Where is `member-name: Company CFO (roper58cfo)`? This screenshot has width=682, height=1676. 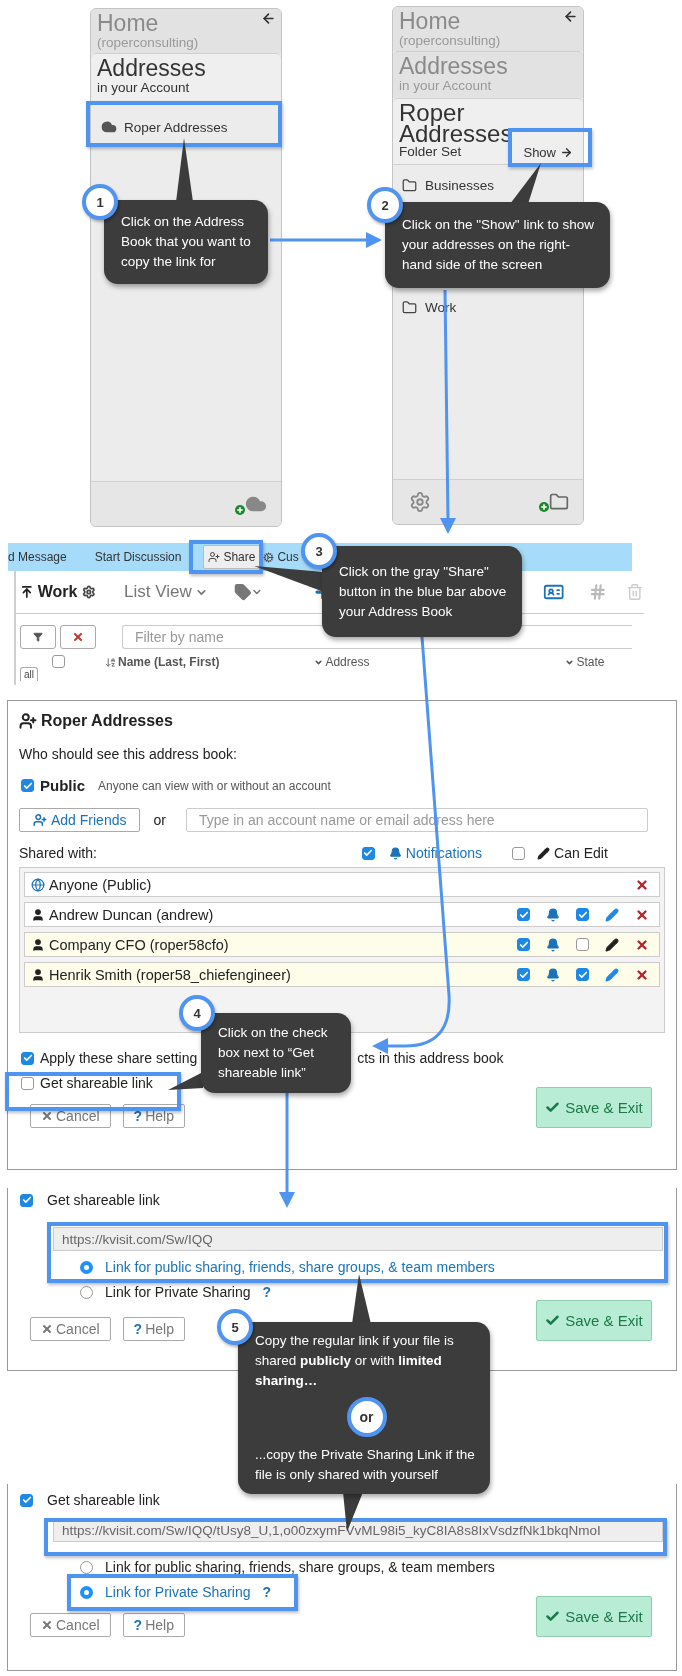 member-name: Company CFO (roper58cfo) is located at coordinates (139, 944).